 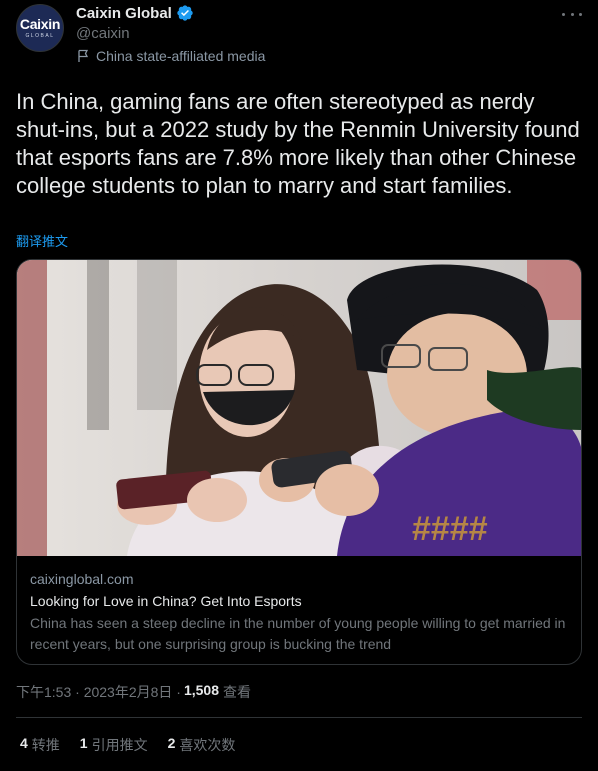 What do you see at coordinates (40, 24) in the screenshot?
I see `avatar-logo-text: Caixin` at bounding box center [40, 24].